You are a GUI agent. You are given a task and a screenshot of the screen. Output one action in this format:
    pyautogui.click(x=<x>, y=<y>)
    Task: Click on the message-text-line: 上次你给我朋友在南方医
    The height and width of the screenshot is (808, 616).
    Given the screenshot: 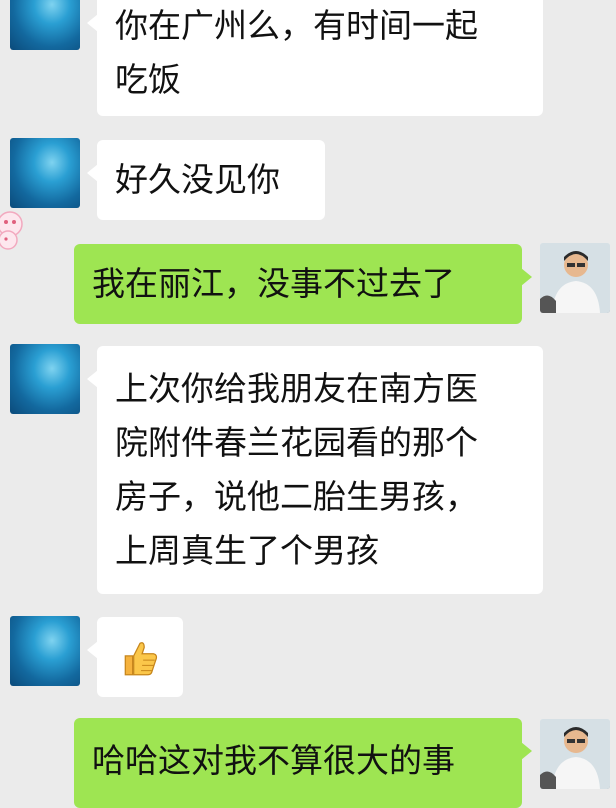 What is the action you would take?
    pyautogui.click(x=296, y=388)
    